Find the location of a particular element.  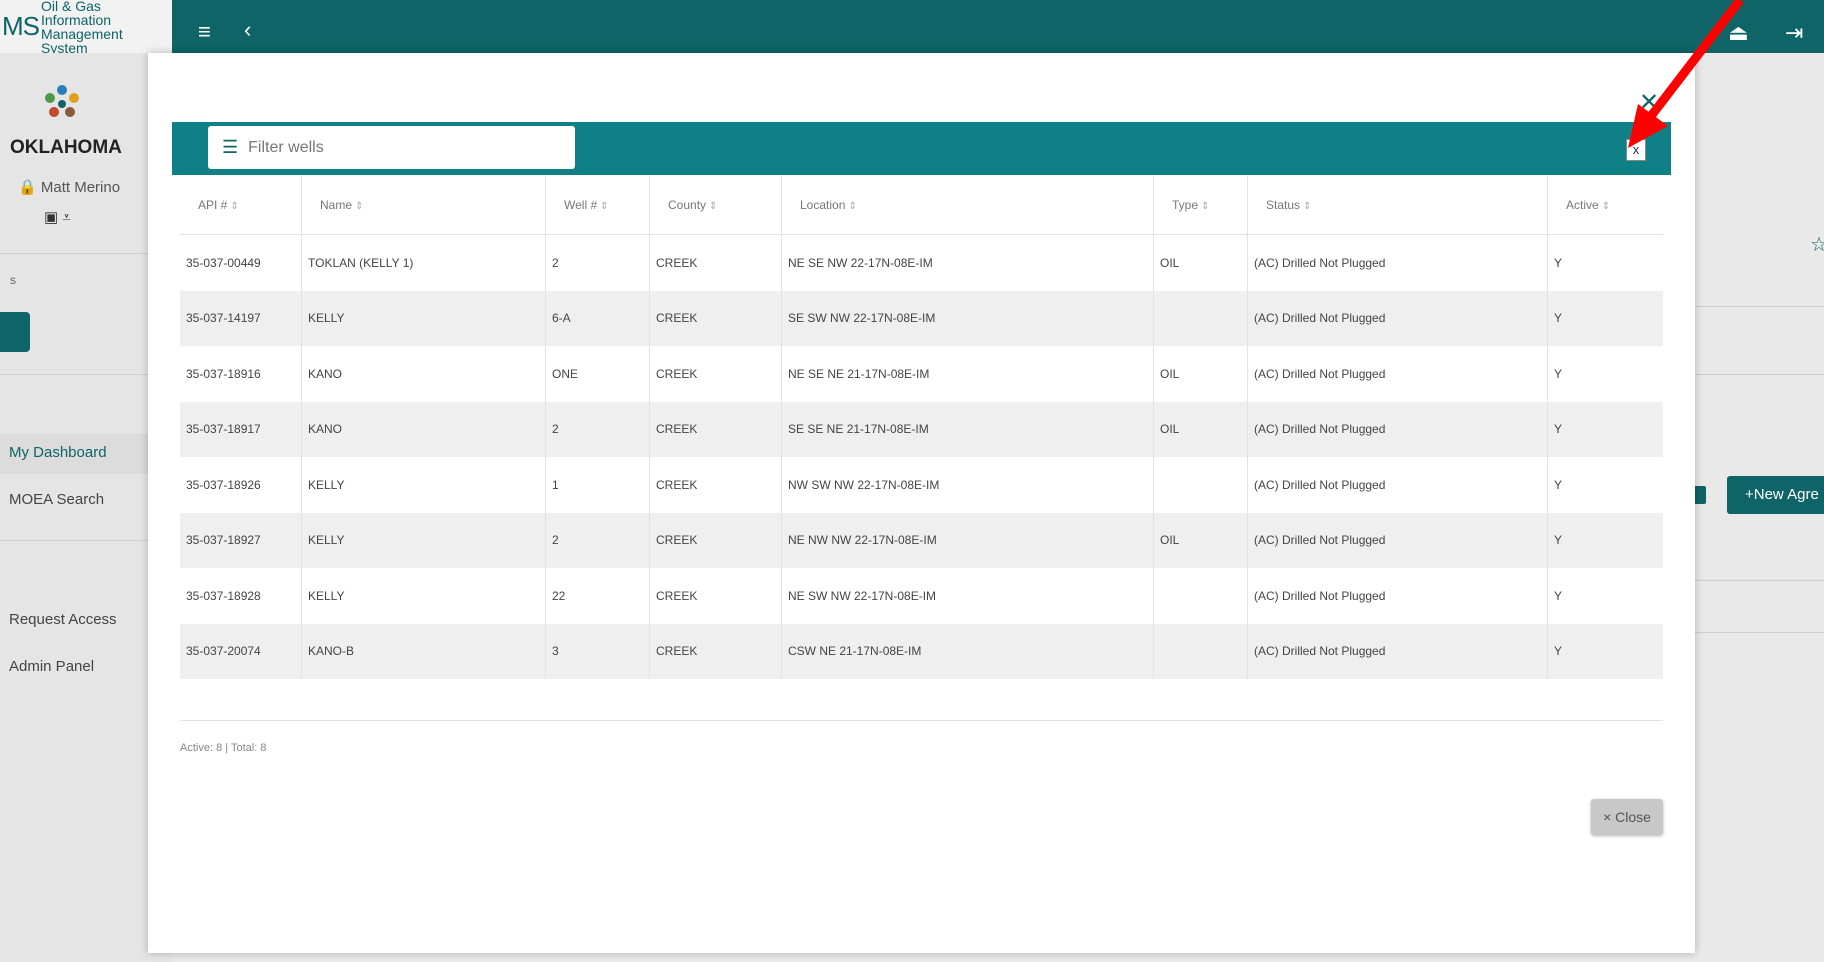

sidebar-item-admin-panel: Admin Panel is located at coordinates (51, 666).